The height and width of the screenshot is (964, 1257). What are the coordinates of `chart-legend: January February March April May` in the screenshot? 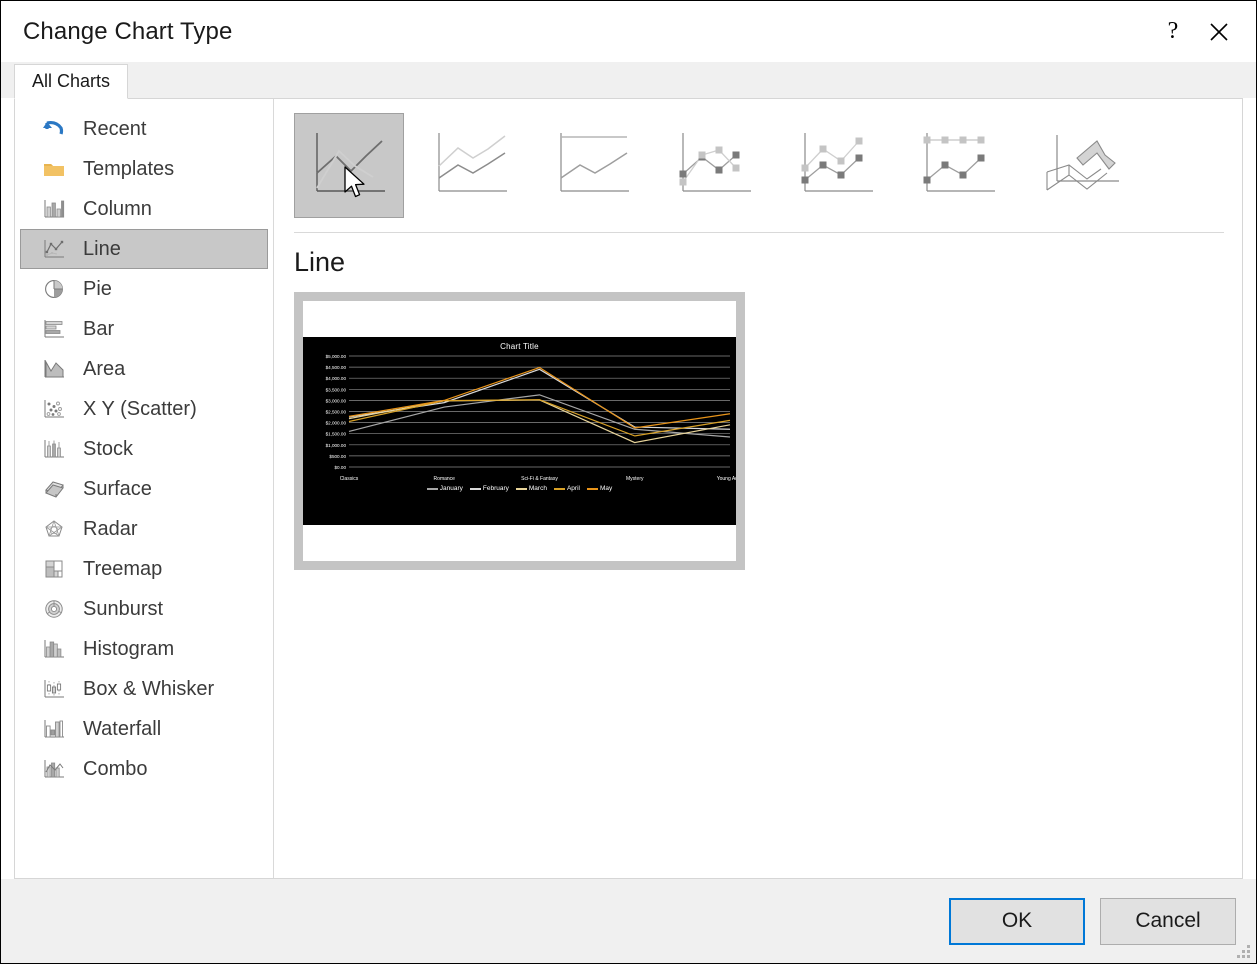 It's located at (519, 488).